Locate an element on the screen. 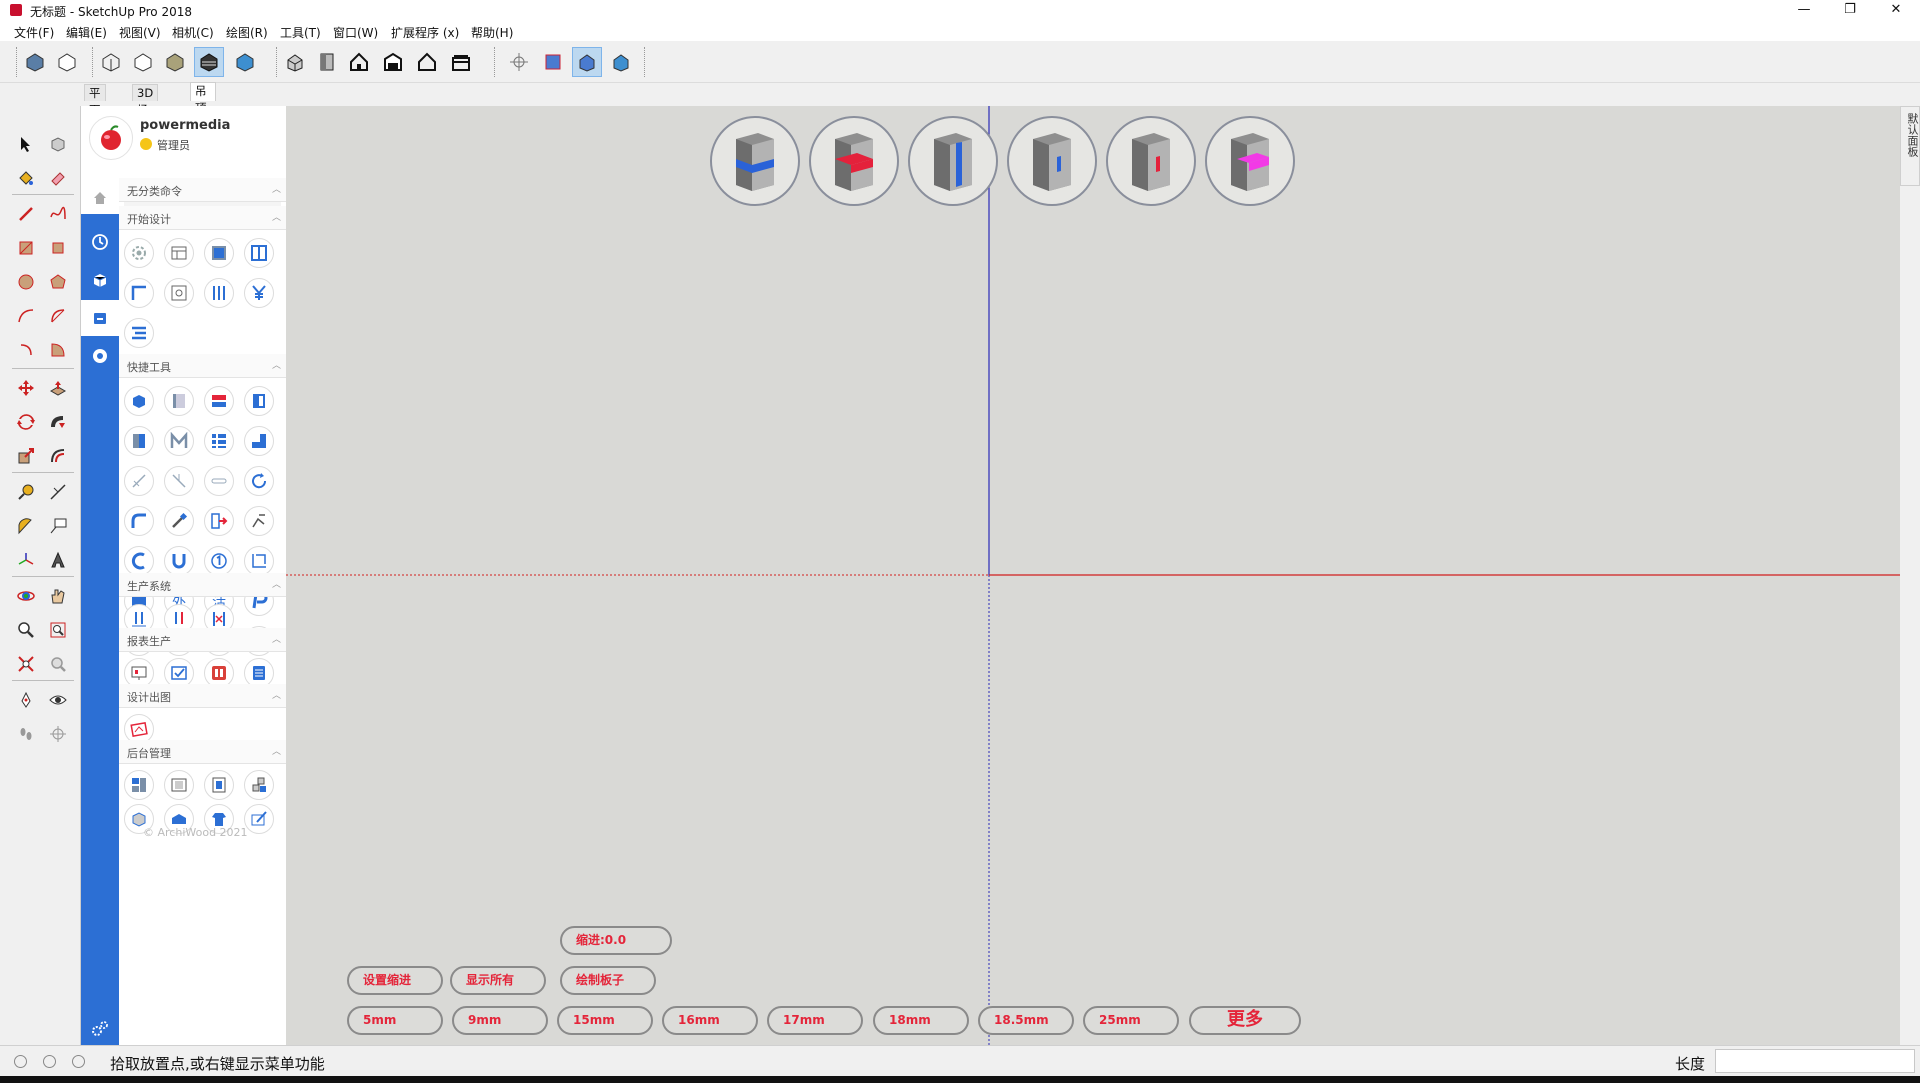 Image resolution: width=1920 pixels, height=1083 pixels. admin-blocks-icon is located at coordinates (259, 785).